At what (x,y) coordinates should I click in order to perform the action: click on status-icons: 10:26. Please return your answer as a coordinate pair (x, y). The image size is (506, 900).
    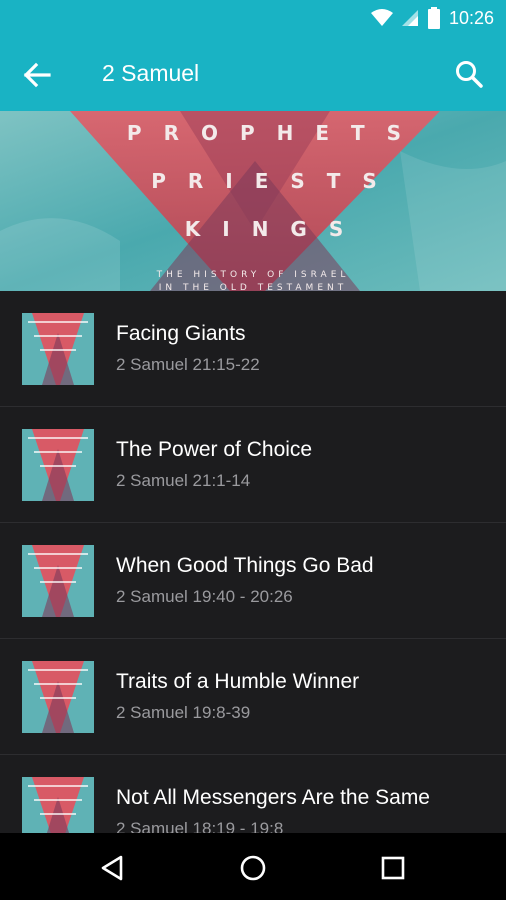
    Looking at the image, I should click on (432, 18).